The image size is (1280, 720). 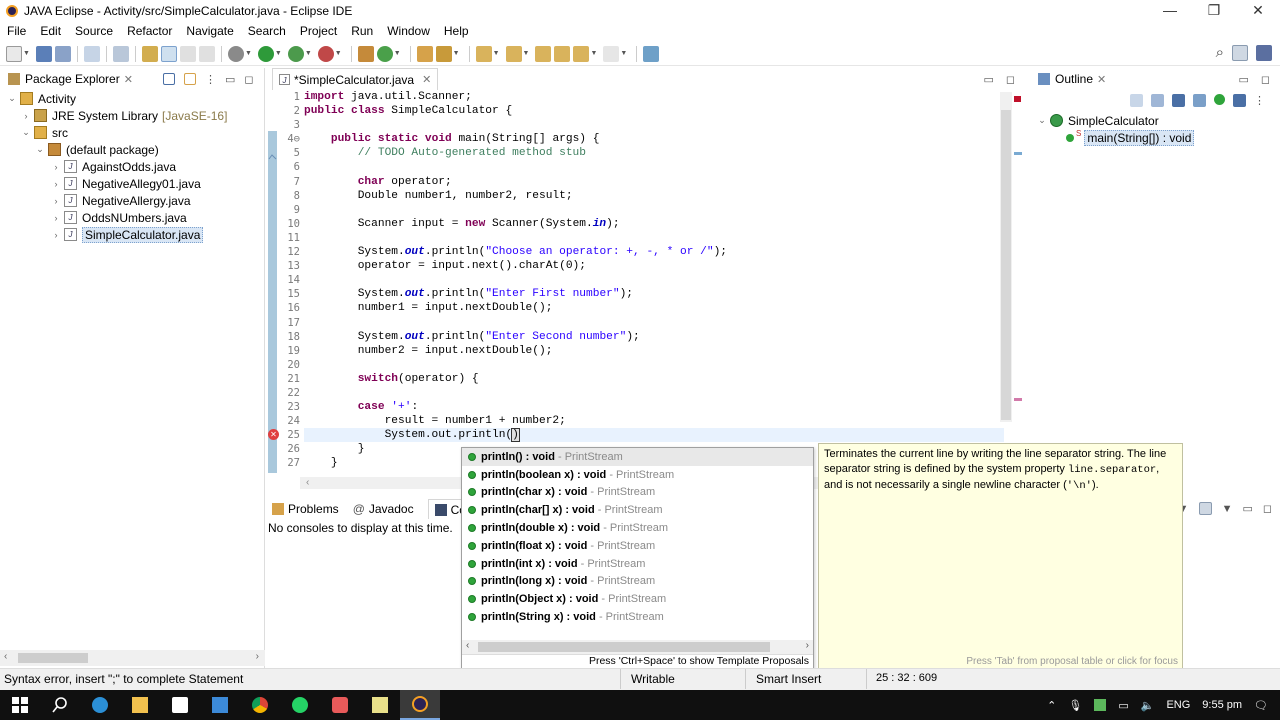 What do you see at coordinates (637, 493) in the screenshot?
I see `proposal-item: println(char x) : void - PrintStream` at bounding box center [637, 493].